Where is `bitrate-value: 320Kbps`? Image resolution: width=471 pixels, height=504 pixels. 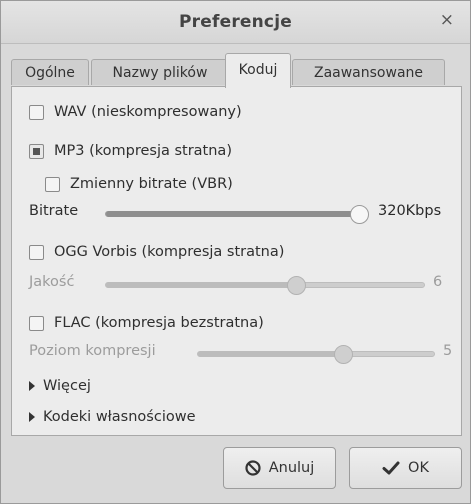
bitrate-value: 320Kbps is located at coordinates (410, 211).